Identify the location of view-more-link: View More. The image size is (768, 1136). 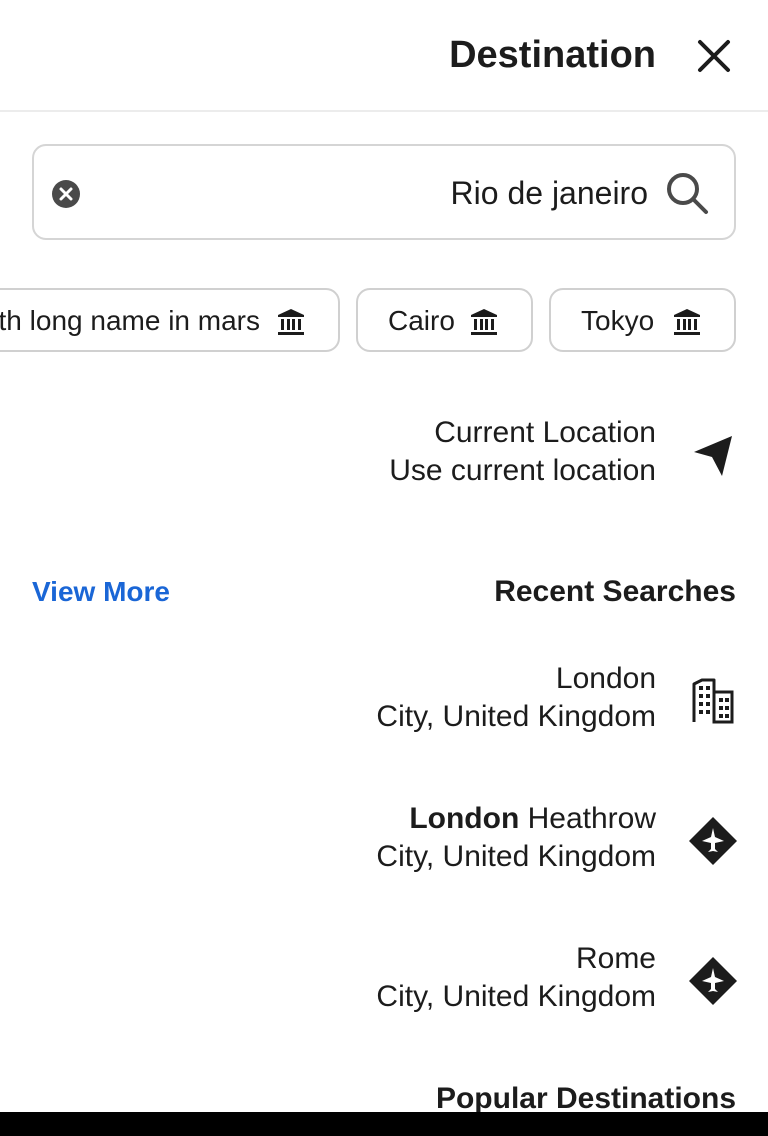
(101, 592).